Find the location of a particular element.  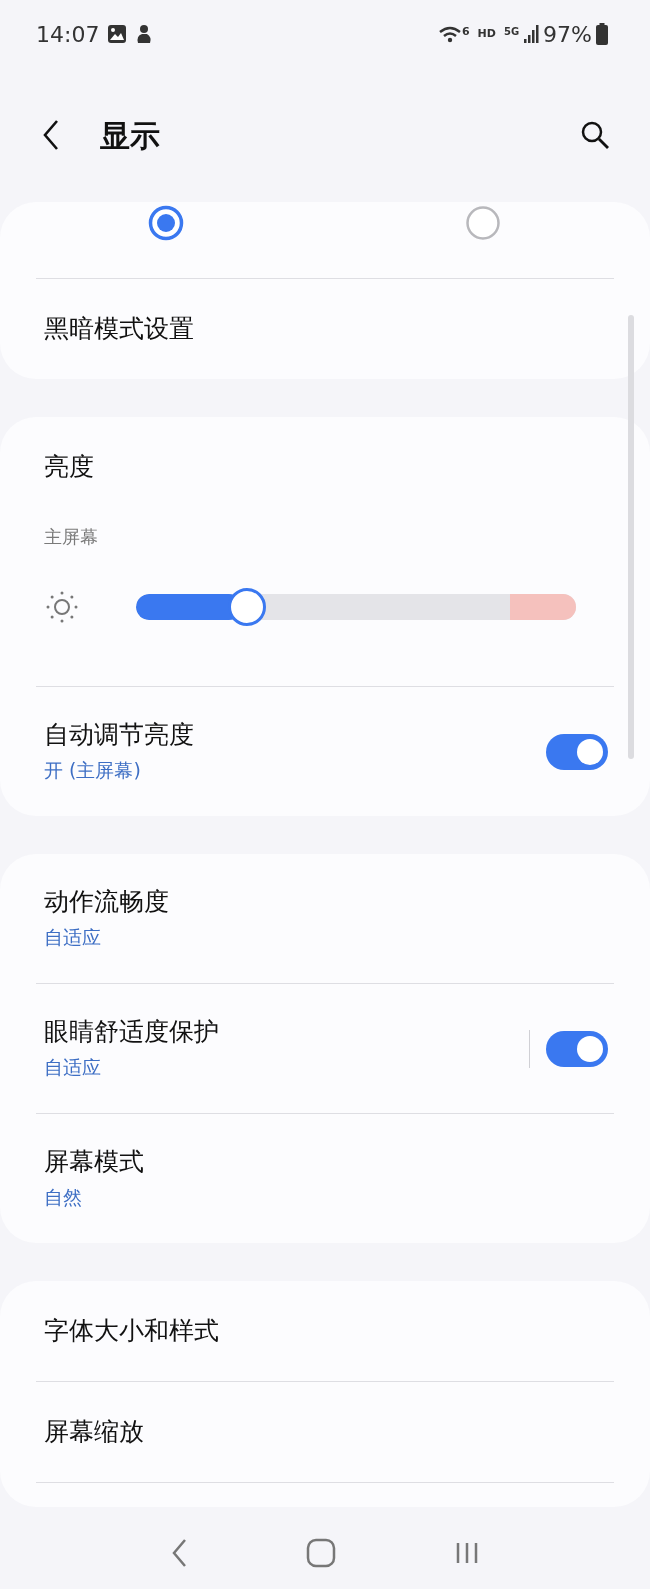

setting-title: 动作流畅度 is located at coordinates (325, 902).